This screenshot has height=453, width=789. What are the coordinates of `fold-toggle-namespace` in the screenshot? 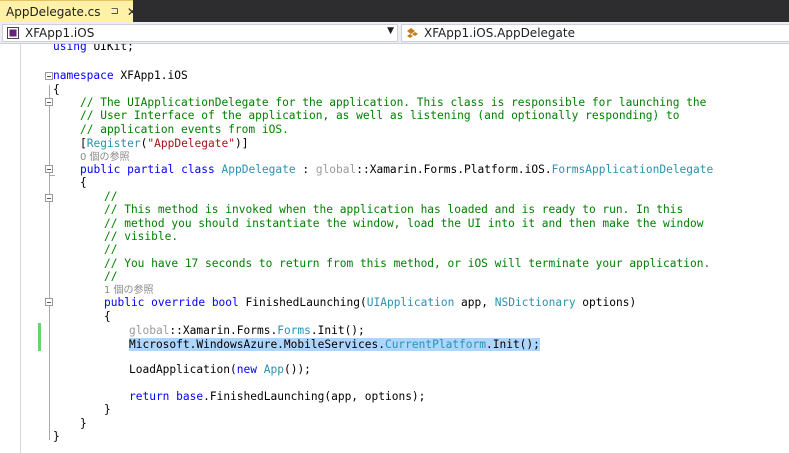 It's located at (49, 76).